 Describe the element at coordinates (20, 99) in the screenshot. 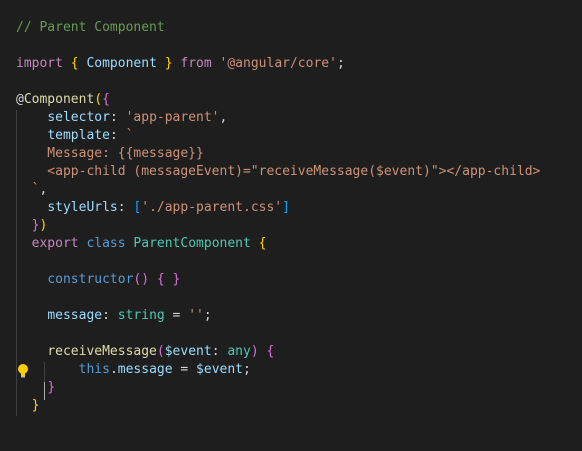

I see `code-token: @` at that location.